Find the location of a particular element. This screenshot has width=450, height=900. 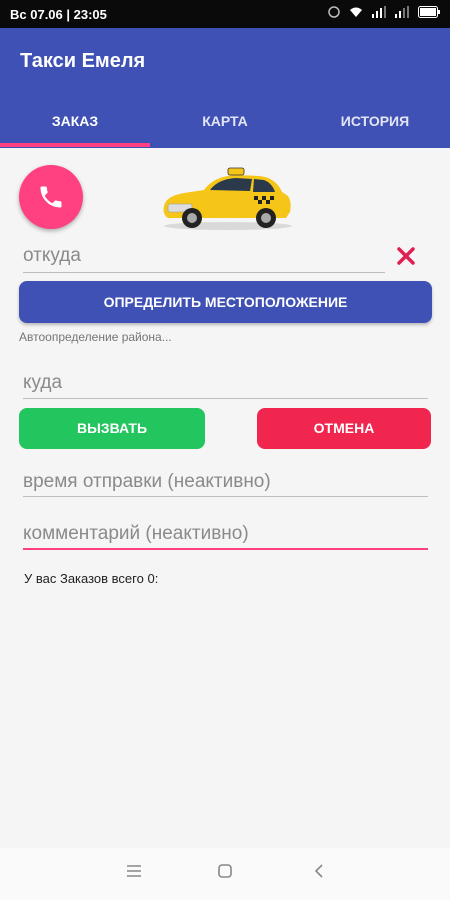

tab-map: КАРТА is located at coordinates (225, 121).